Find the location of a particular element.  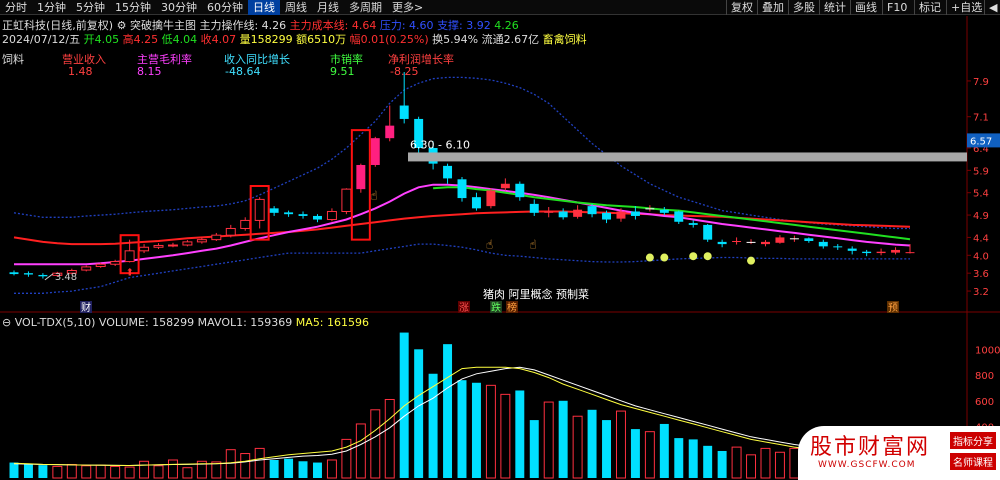

price-axis-label: 4.9 is located at coordinates (981, 216).